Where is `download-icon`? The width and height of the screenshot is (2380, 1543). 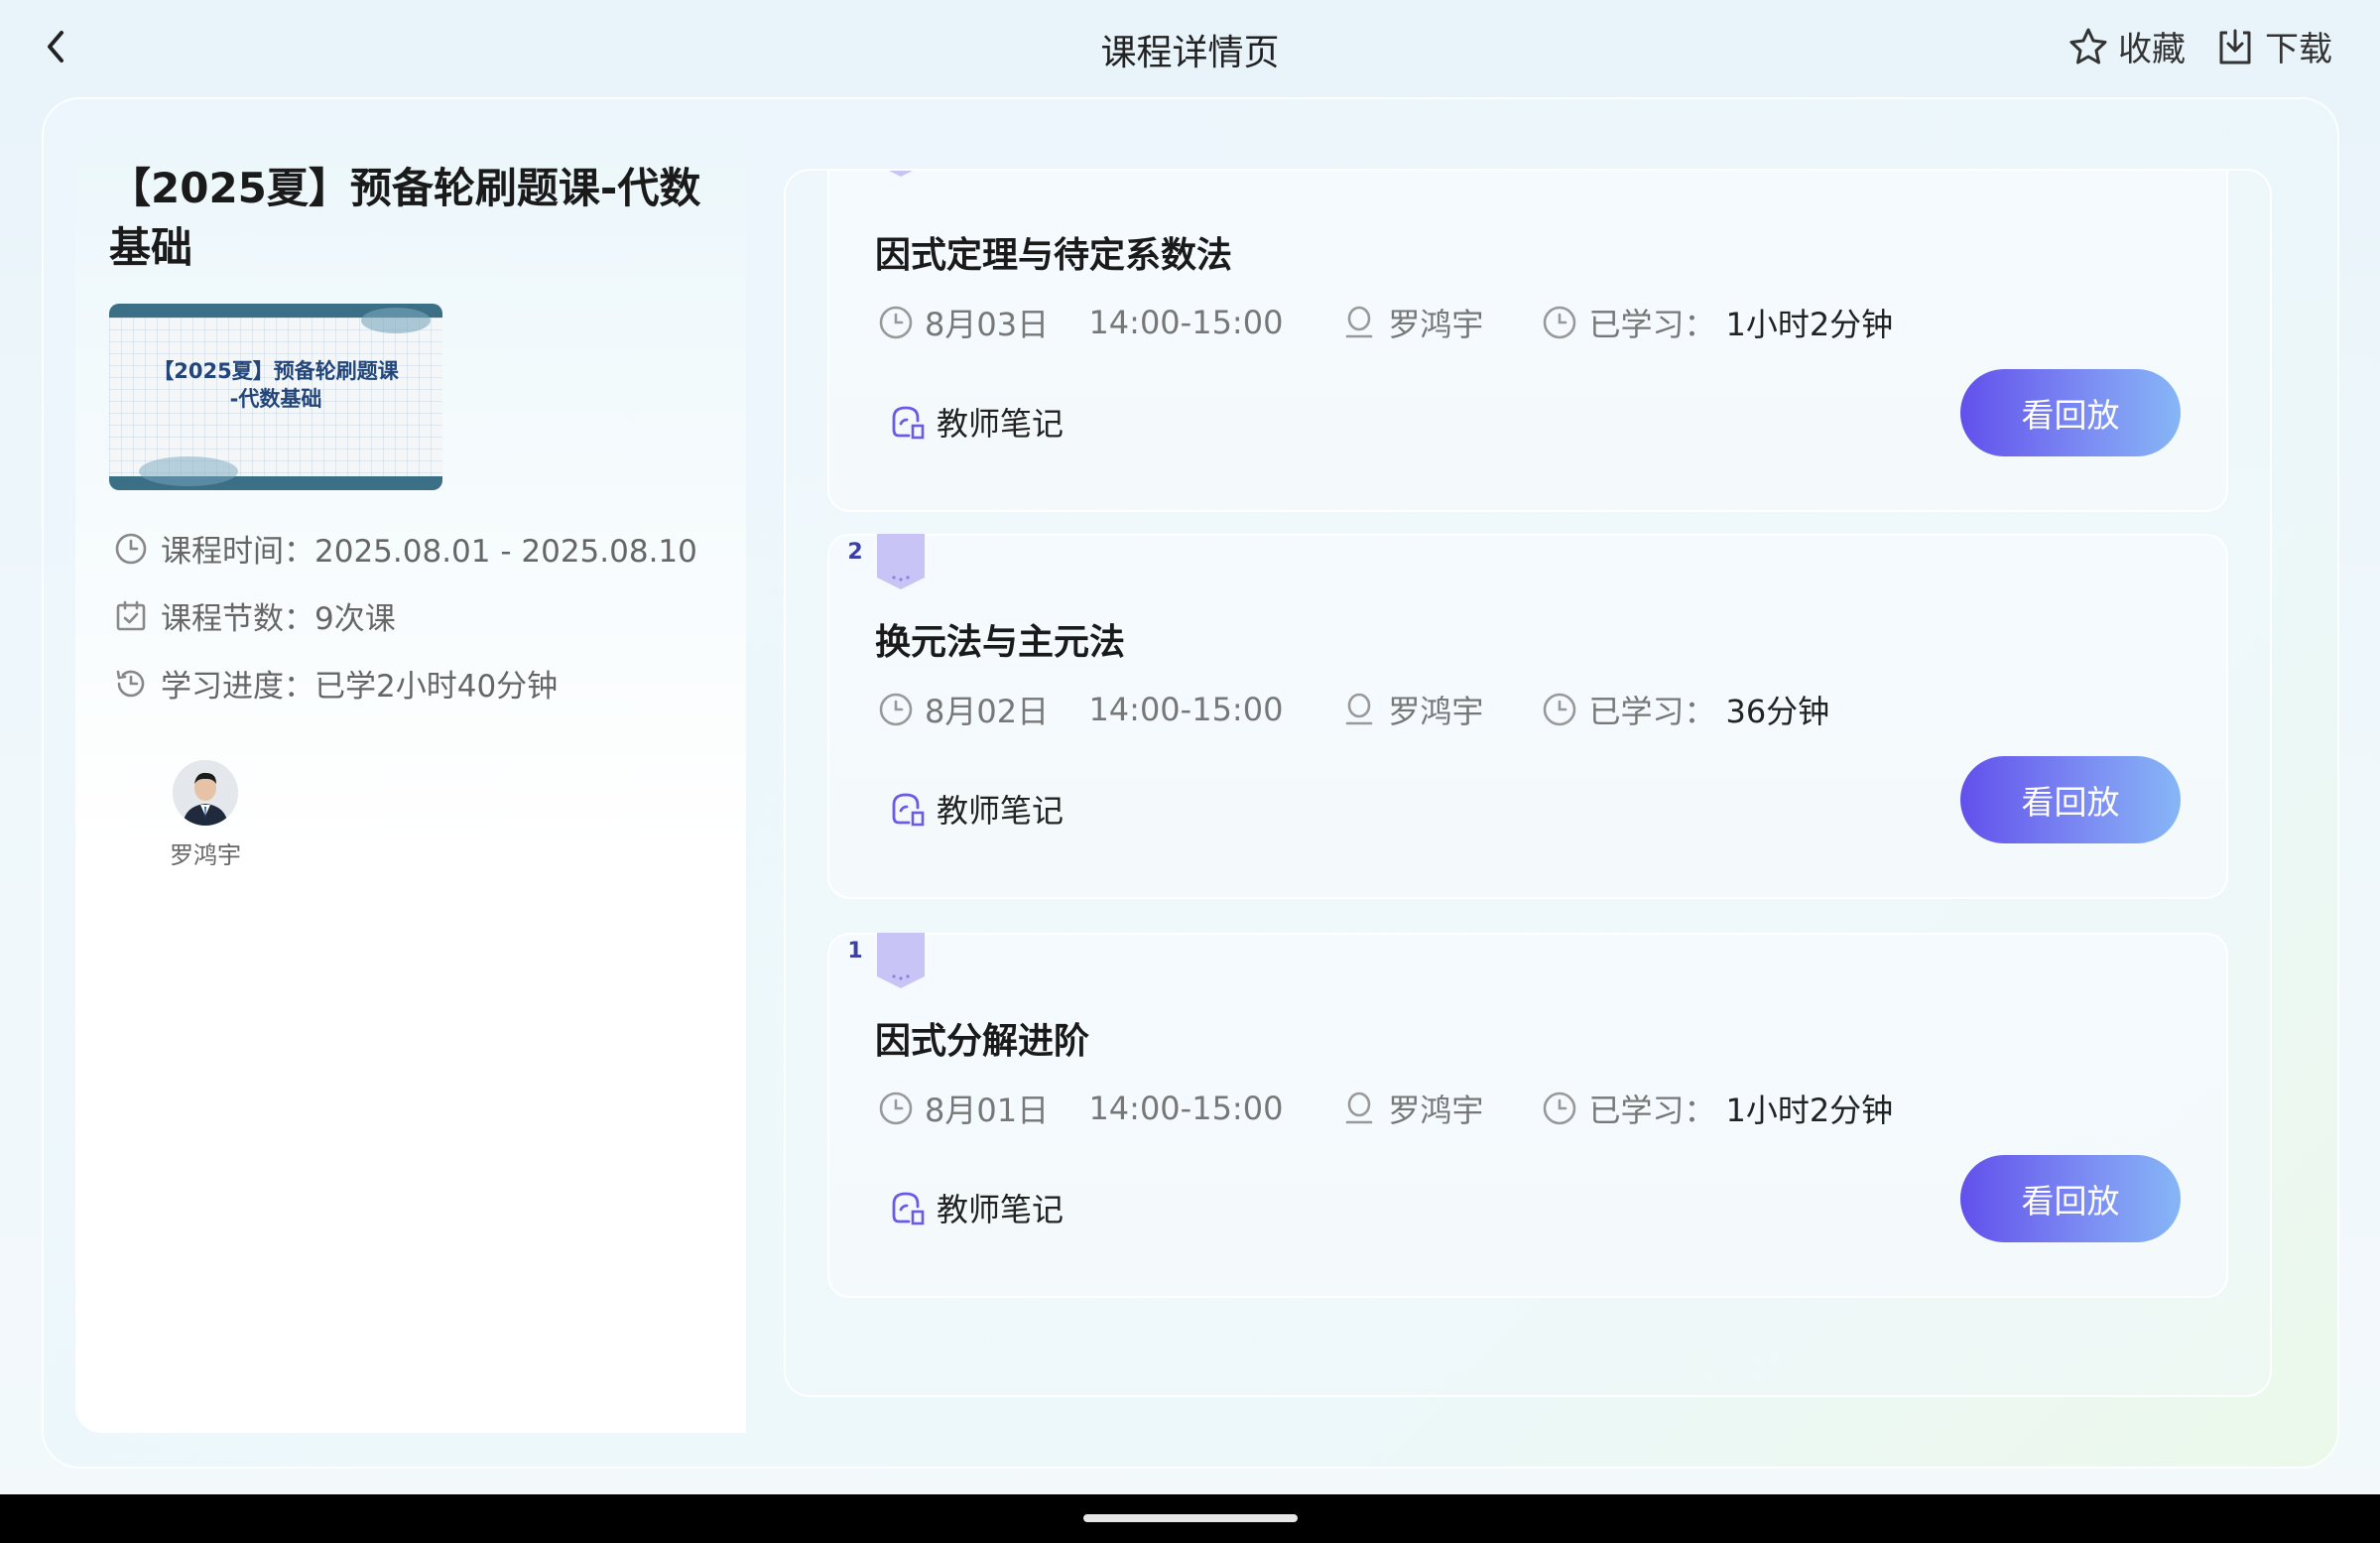
download-icon is located at coordinates (2235, 46).